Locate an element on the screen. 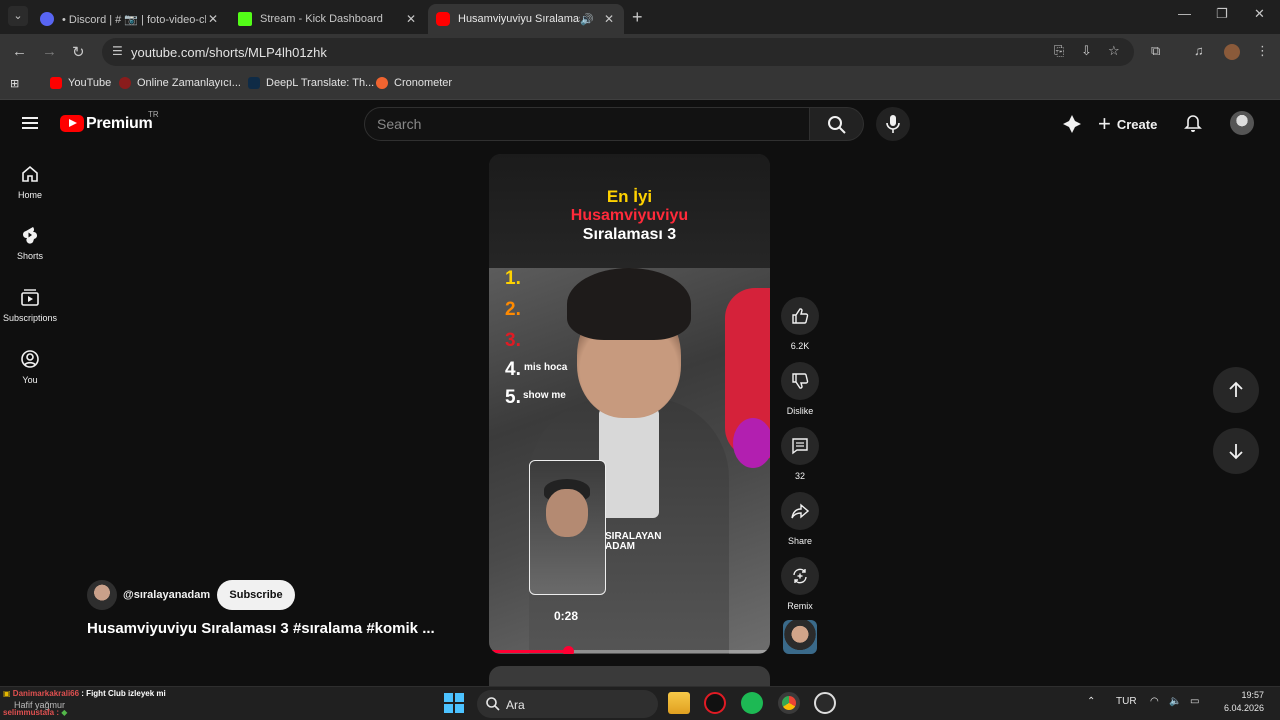 Image resolution: width=1280 pixels, height=720 pixels. plus-icon: + is located at coordinates (1104, 123).